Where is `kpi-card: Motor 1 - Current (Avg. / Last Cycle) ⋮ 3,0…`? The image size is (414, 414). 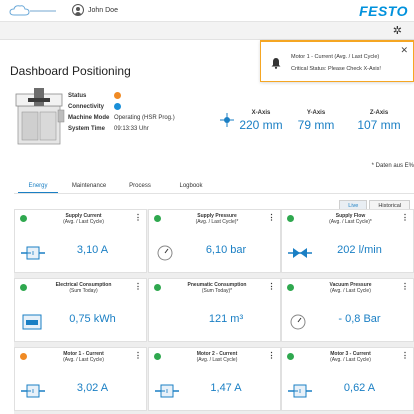
kpi-card: Motor 1 - Current (Avg. / Last Cycle) ⋮ 3,0… is located at coordinates (80, 379).